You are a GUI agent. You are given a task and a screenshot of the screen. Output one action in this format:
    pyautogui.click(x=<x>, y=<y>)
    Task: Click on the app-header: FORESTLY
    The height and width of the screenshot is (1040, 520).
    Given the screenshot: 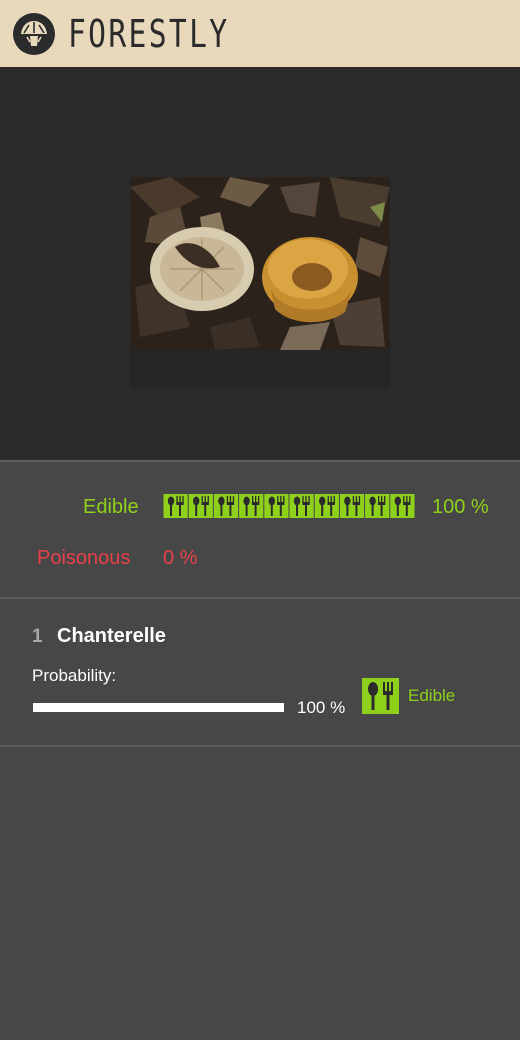 What is the action you would take?
    pyautogui.click(x=260, y=33)
    